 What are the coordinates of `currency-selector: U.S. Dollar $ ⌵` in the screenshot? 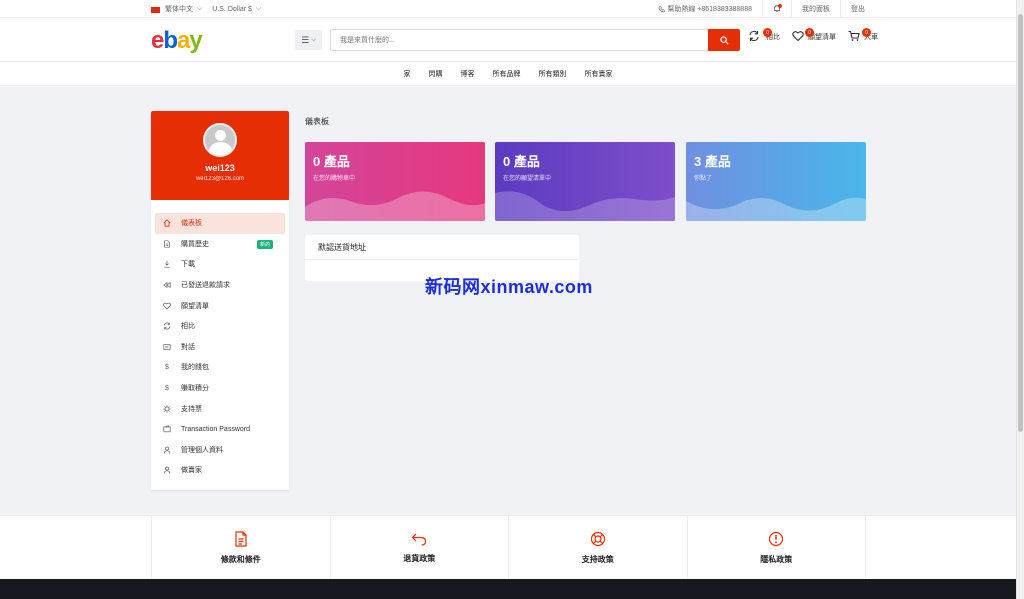 It's located at (236, 9).